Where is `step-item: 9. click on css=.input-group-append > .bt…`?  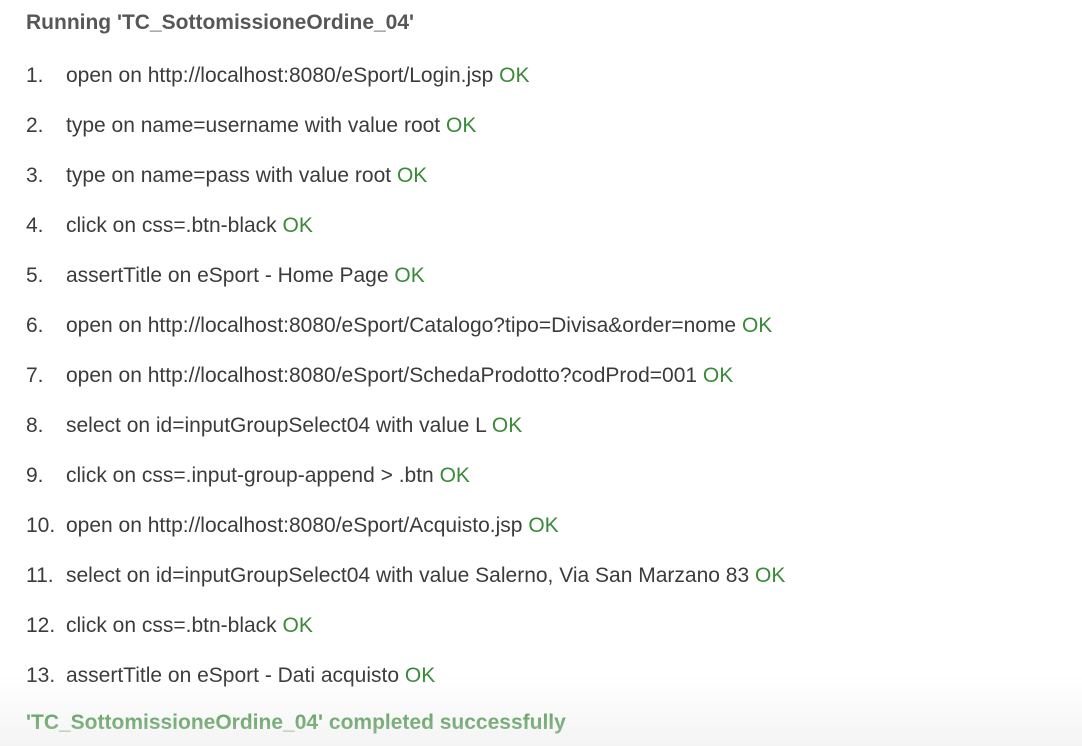
step-item: 9. click on css=.input-group-append > .bt… is located at coordinates (248, 476).